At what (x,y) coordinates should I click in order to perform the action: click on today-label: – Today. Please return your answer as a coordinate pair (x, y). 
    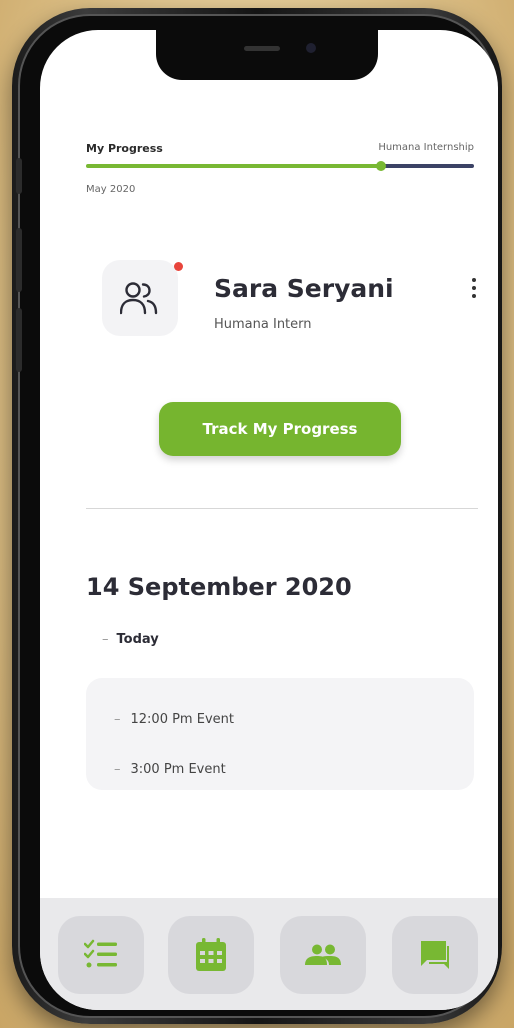
    Looking at the image, I should click on (130, 639).